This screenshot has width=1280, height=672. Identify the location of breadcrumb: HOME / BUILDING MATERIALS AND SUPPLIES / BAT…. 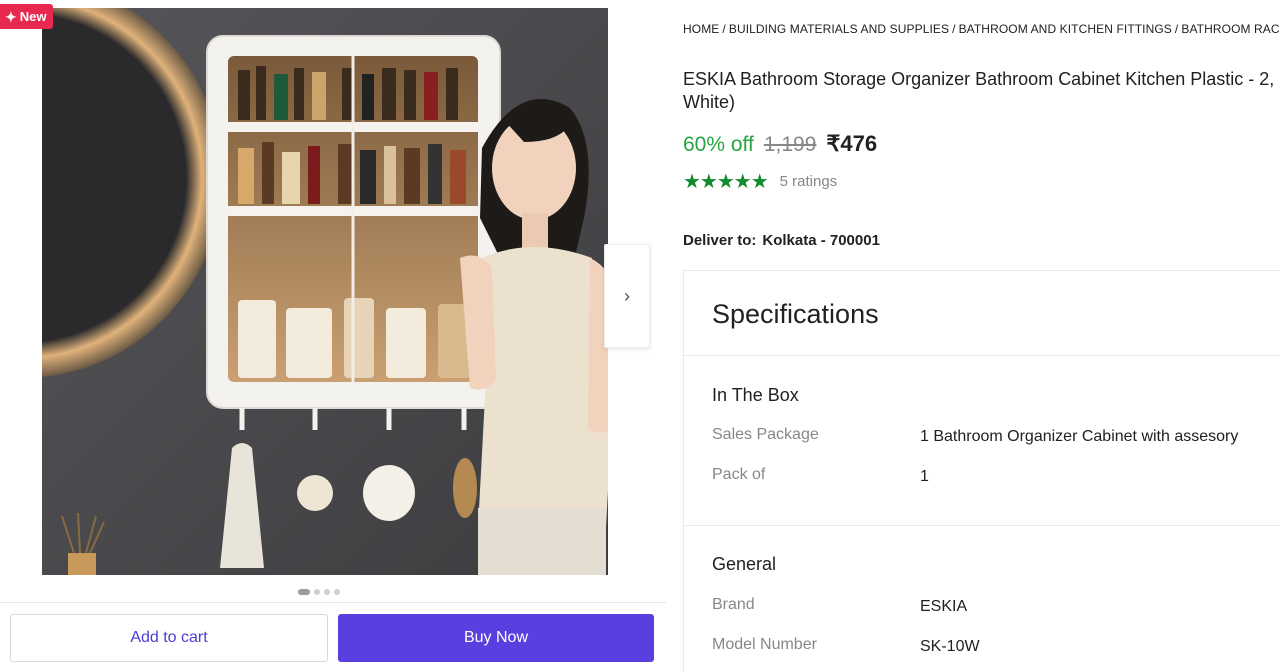
(981, 29).